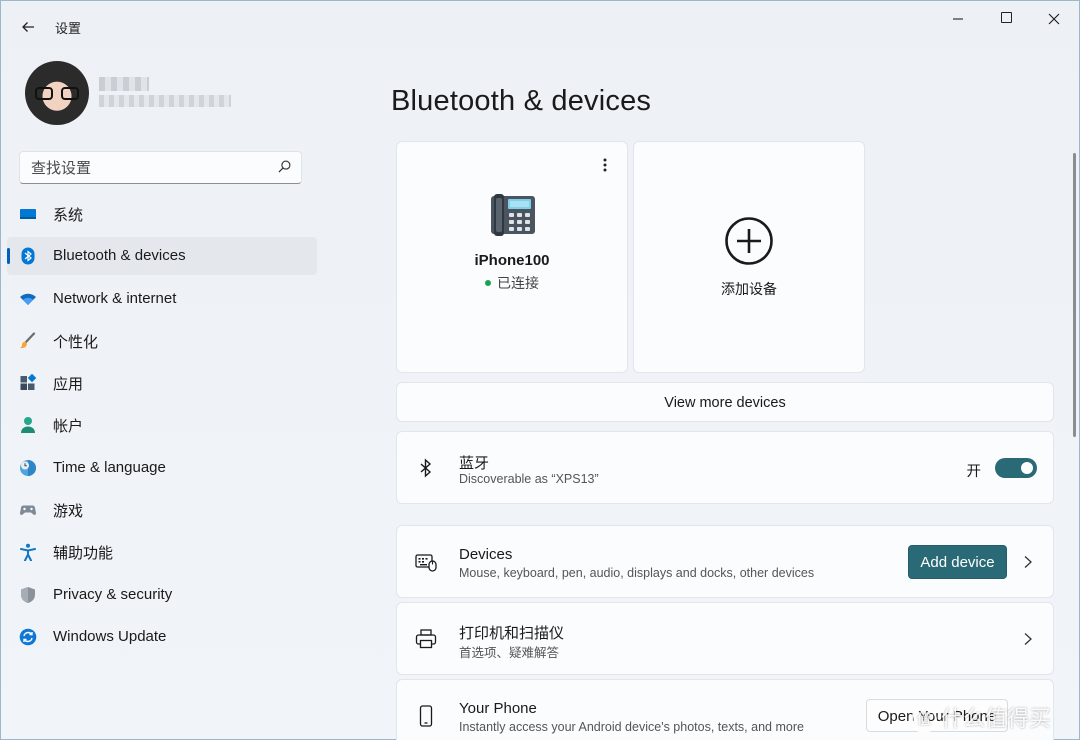  Describe the element at coordinates (28, 425) in the screenshot. I see `person-icon` at that location.